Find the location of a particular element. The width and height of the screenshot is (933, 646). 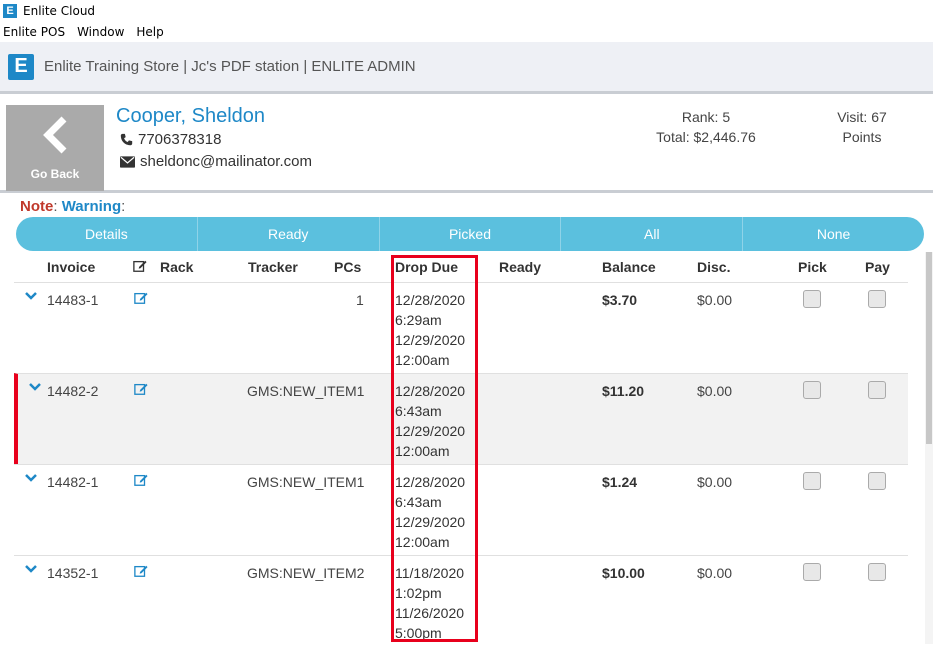

customer-email: sheldonc@mailinator.com is located at coordinates (216, 161).